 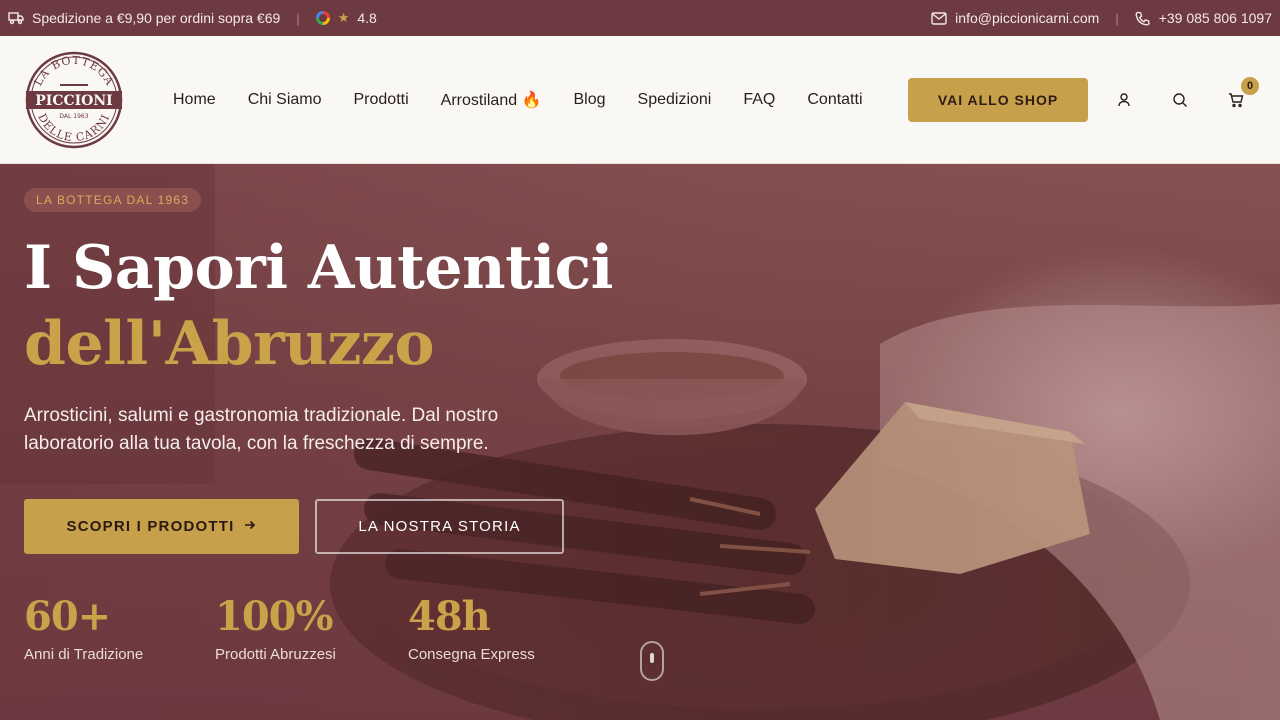 What do you see at coordinates (449, 616) in the screenshot?
I see `stat-value: 48h` at bounding box center [449, 616].